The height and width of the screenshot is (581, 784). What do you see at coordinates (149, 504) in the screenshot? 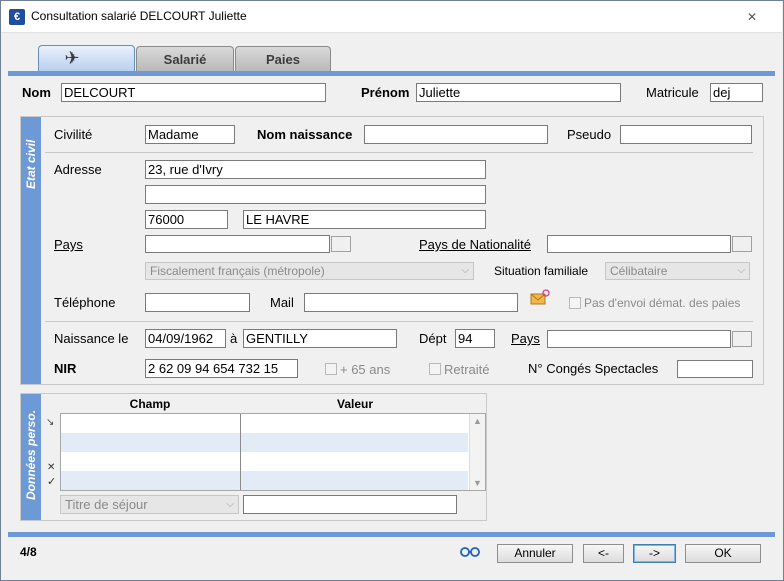
I see `titre-sejour-select: Titre de séjour ⌵` at bounding box center [149, 504].